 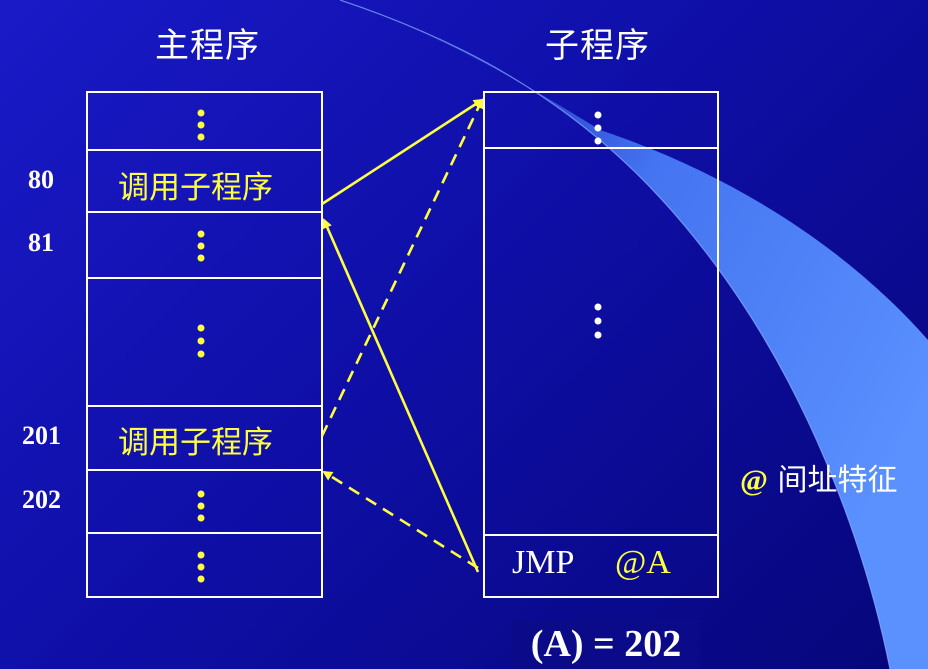 I want to click on indirect-address-note: @ 间址特征, so click(x=818, y=477).